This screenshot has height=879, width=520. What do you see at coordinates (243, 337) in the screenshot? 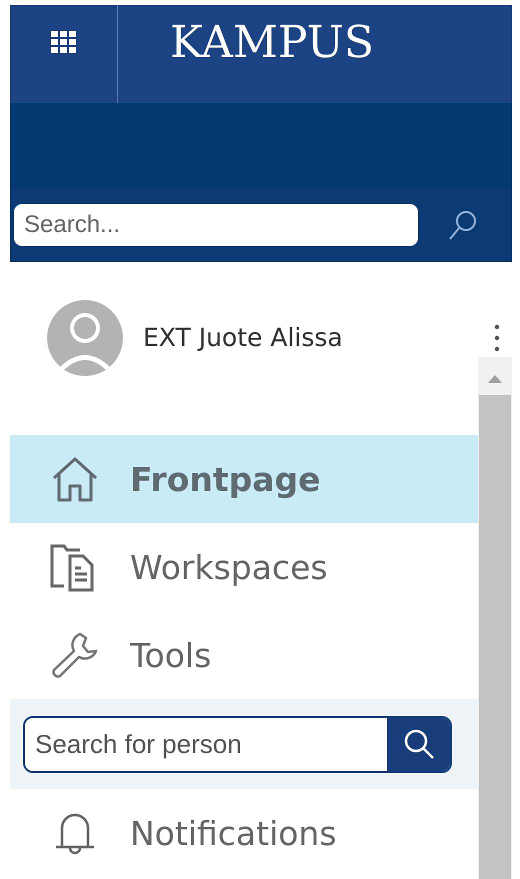
I see `user-name: EXT Juote Alissa` at bounding box center [243, 337].